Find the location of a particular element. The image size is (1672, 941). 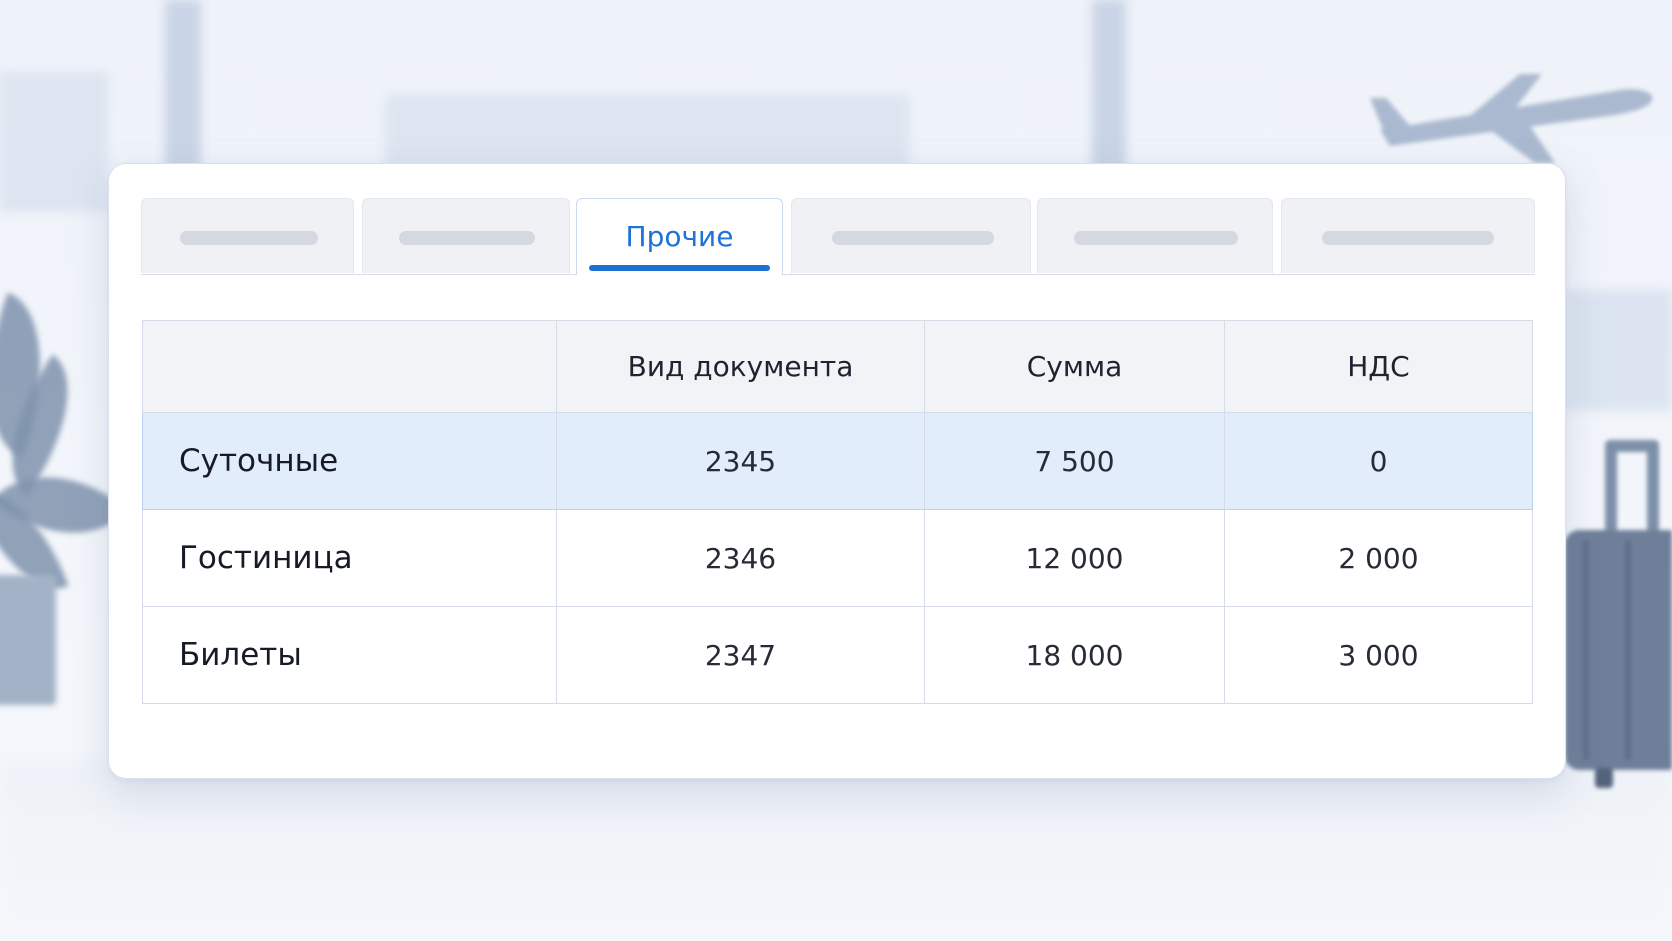

column-header-doc-type: Вид документа is located at coordinates (740, 366).